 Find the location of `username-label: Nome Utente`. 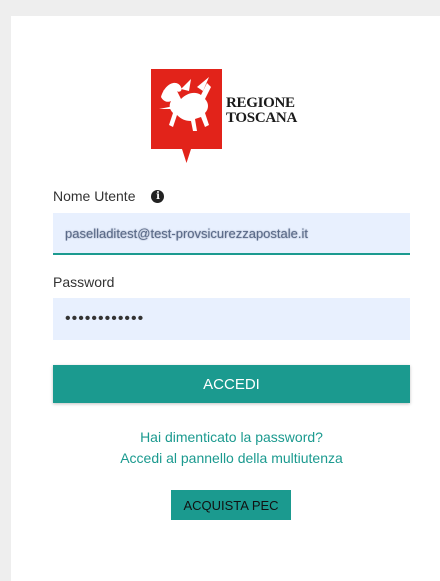

username-label: Nome Utente is located at coordinates (94, 196).